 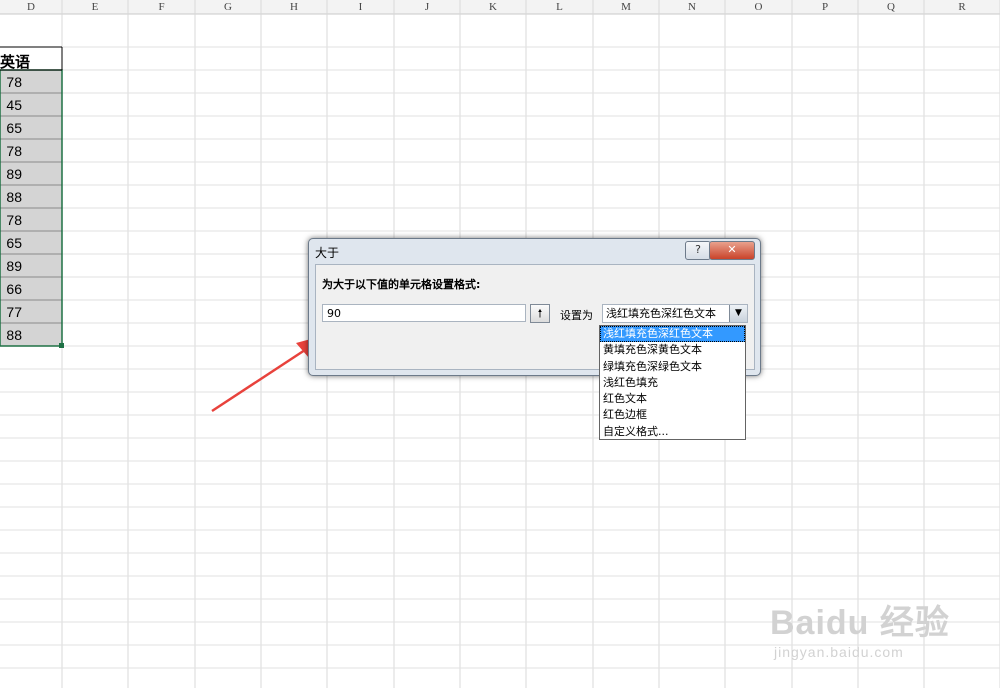 I want to click on format-option: 红色边框, so click(x=672, y=415).